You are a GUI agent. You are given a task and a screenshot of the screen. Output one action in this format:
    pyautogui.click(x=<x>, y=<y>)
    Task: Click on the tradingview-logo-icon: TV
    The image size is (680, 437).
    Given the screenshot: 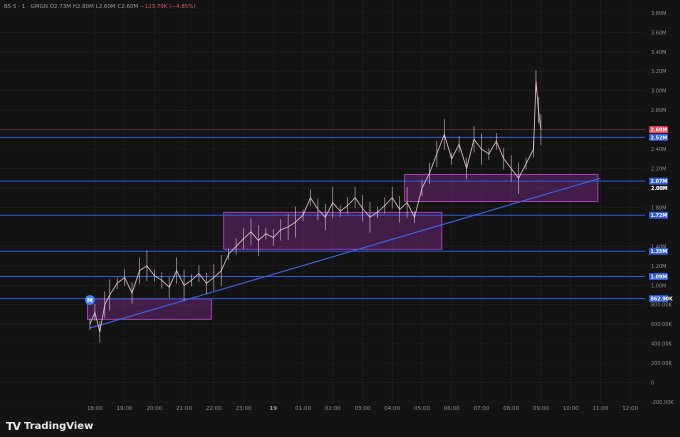 What is the action you would take?
    pyautogui.click(x=13, y=426)
    